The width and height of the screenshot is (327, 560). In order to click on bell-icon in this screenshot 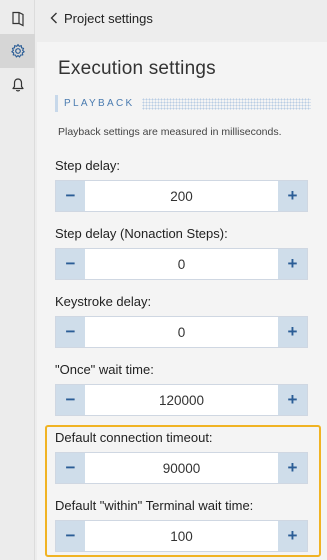, I will do `click(17, 85)`.